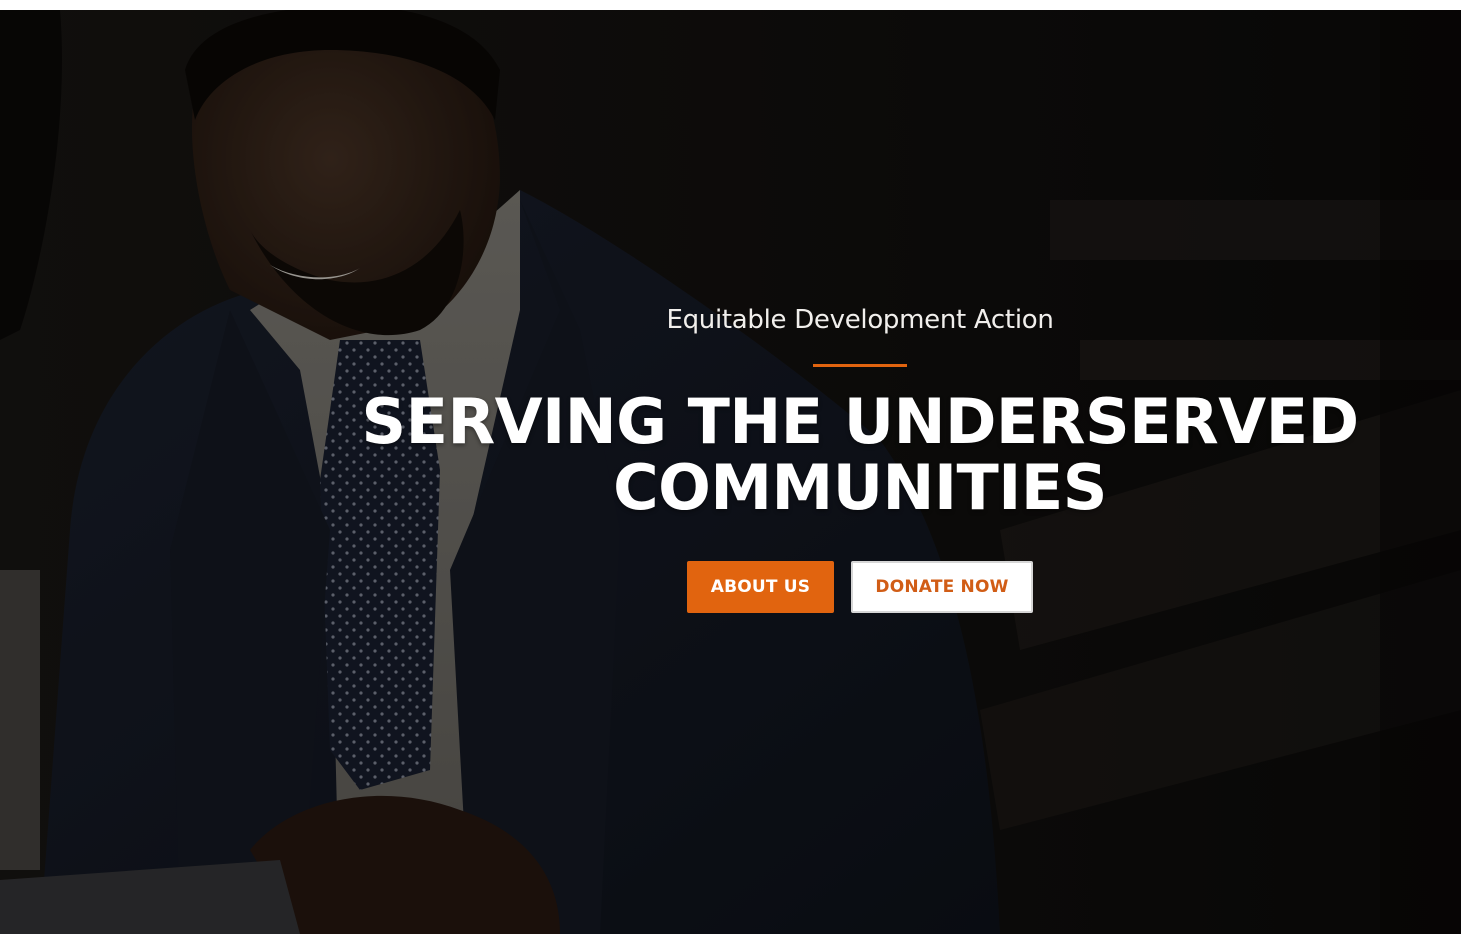 Image resolution: width=1461 pixels, height=934 pixels. I want to click on hero-headline-line-2: COMMUNITIES, so click(860, 487).